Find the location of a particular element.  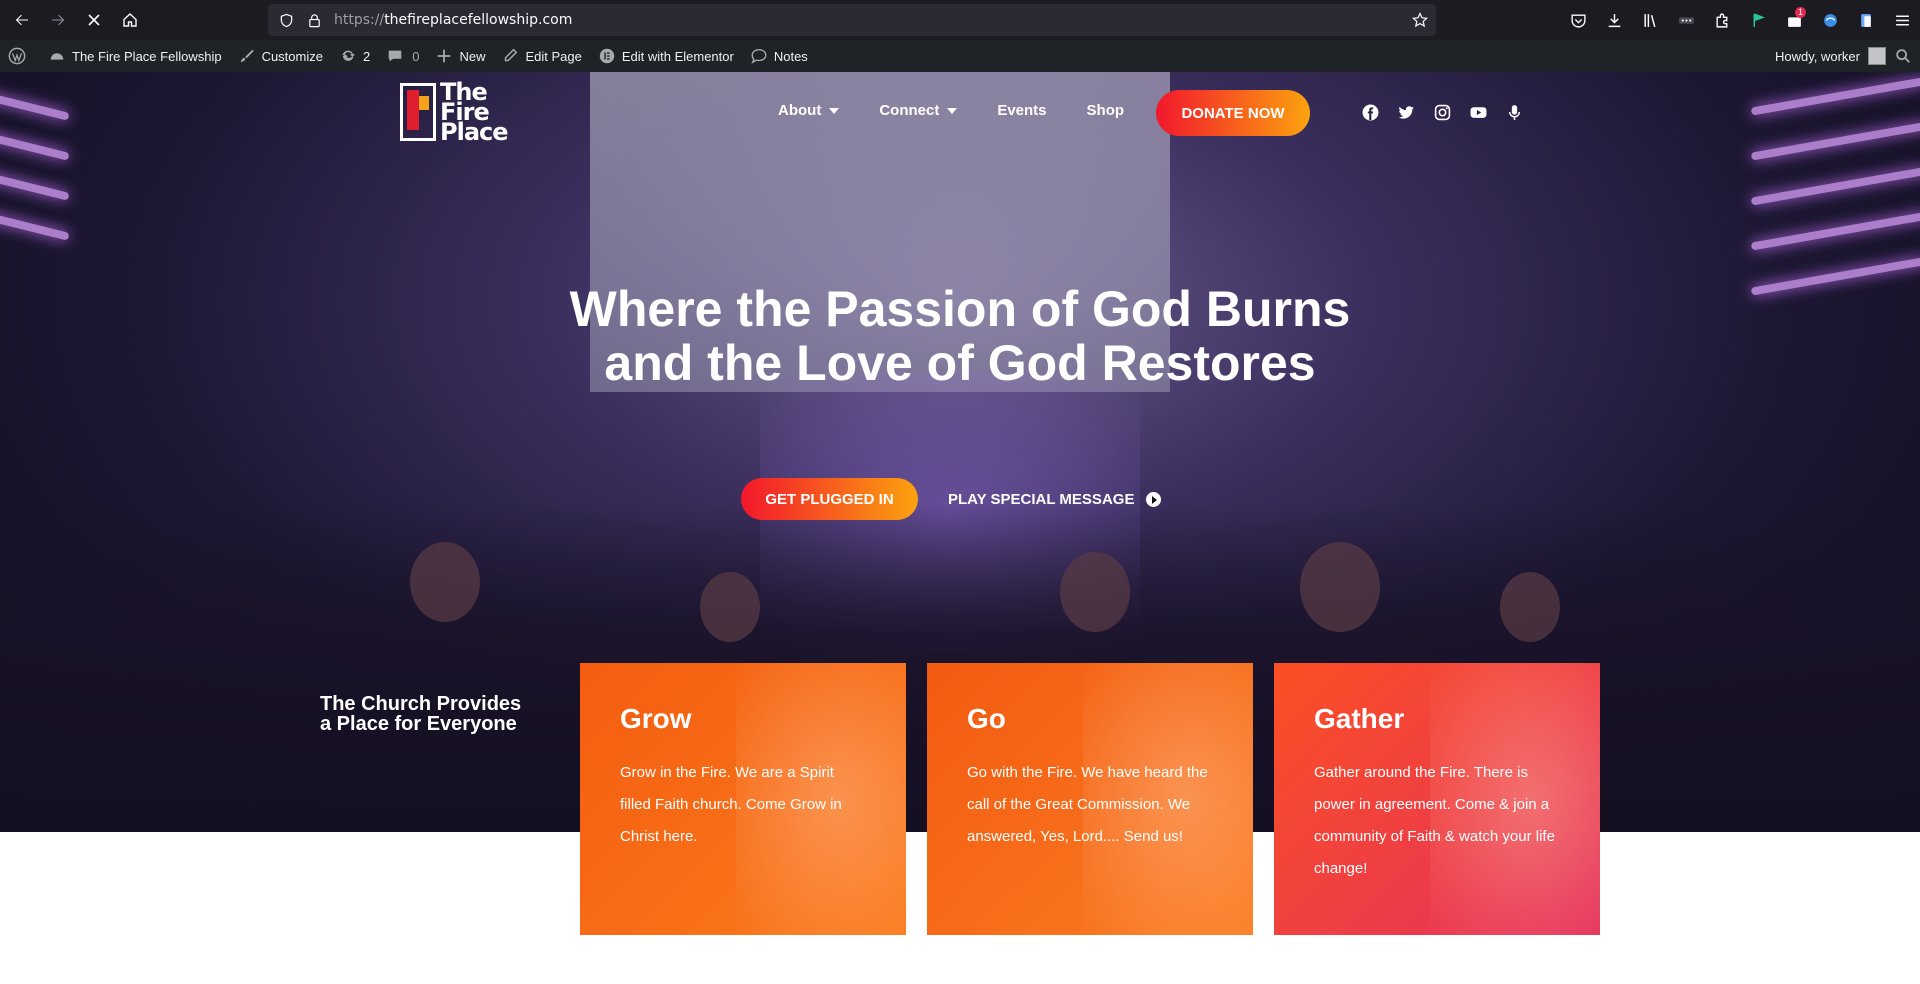

menu-item-about: About is located at coordinates (809, 110).